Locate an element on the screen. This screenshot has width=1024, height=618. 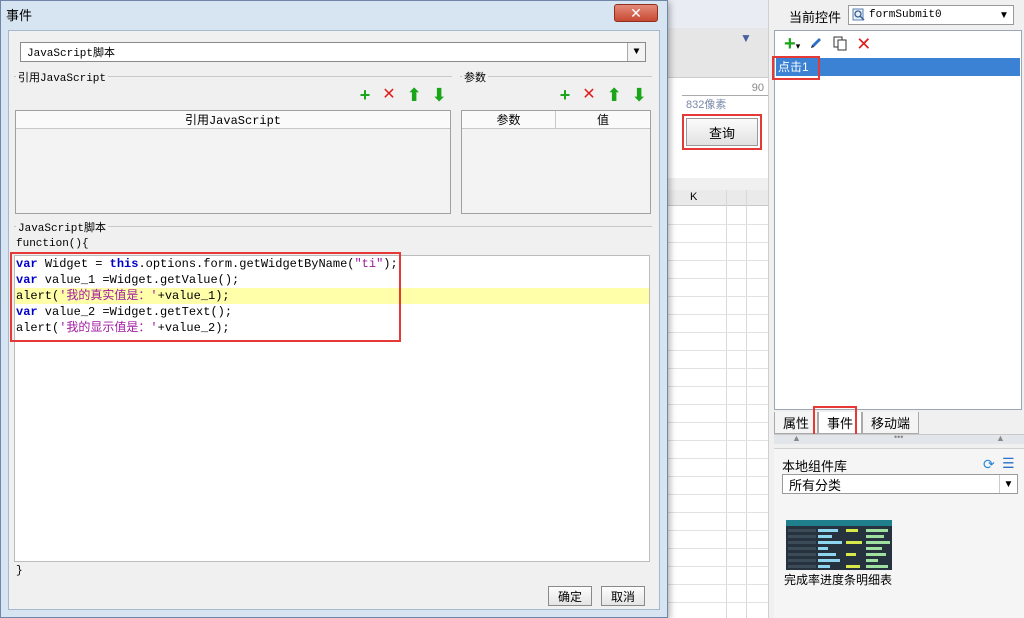
collapse-up-icon-right: ▲ is located at coordinates (1000, 438).